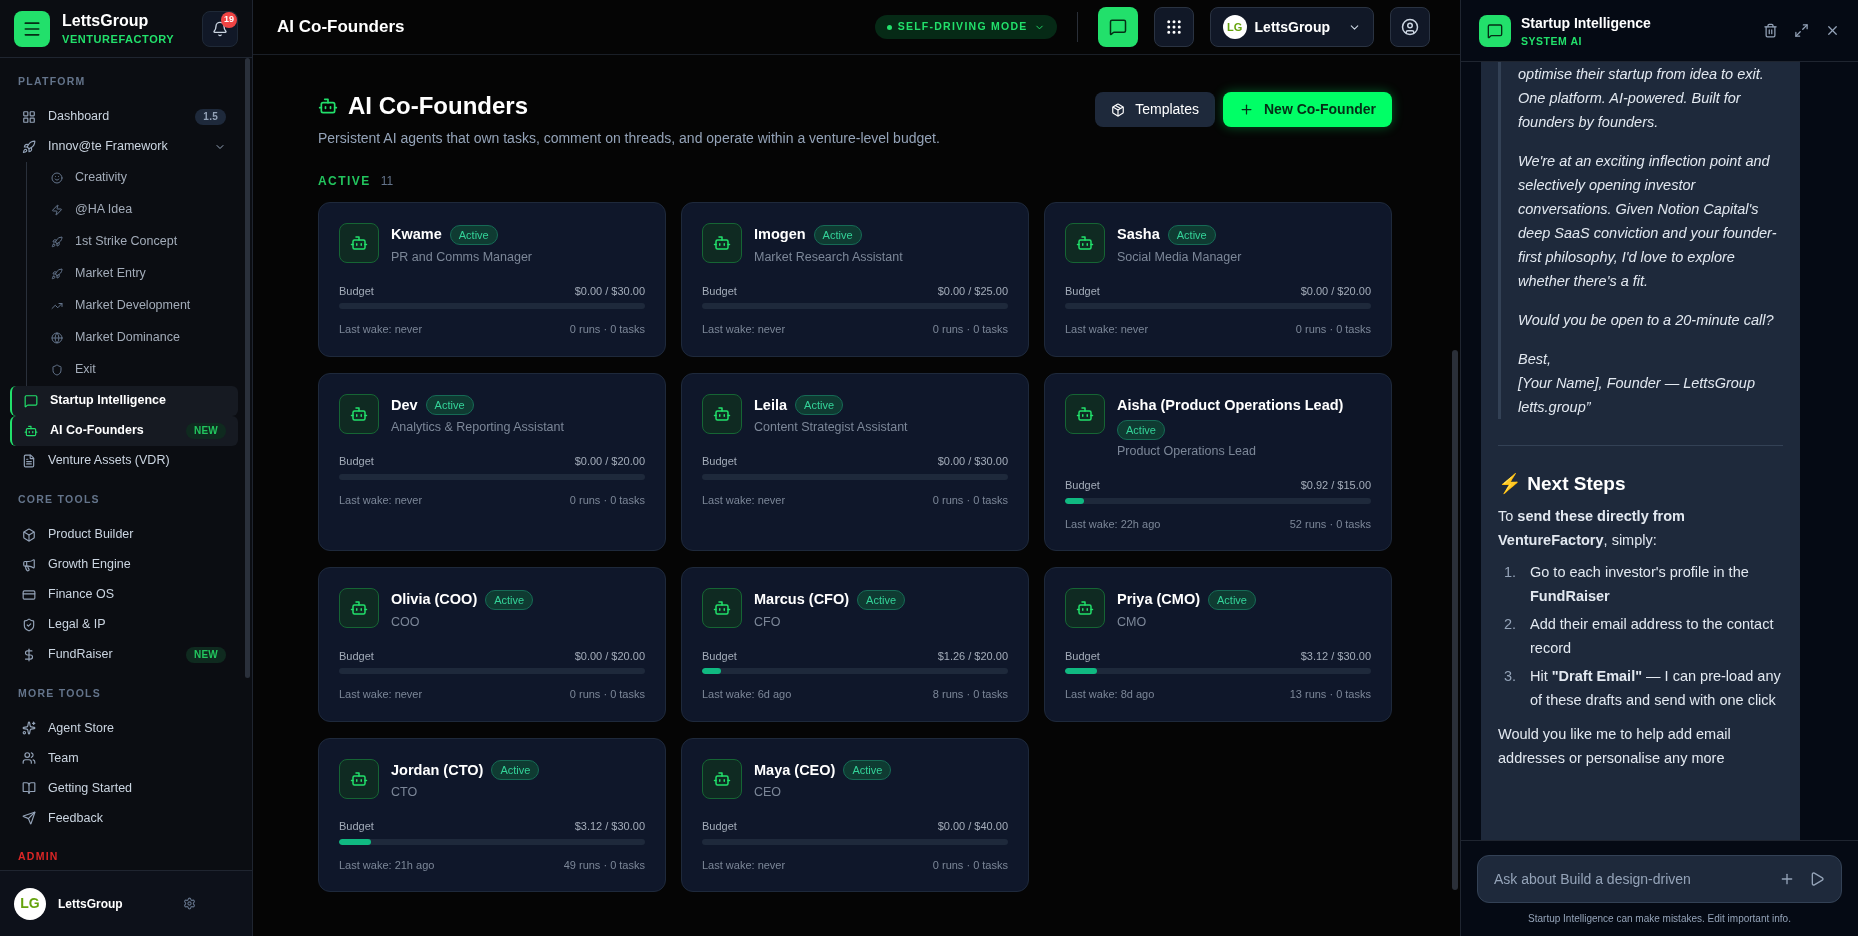  What do you see at coordinates (57, 177) in the screenshot?
I see `smiley-icon` at bounding box center [57, 177].